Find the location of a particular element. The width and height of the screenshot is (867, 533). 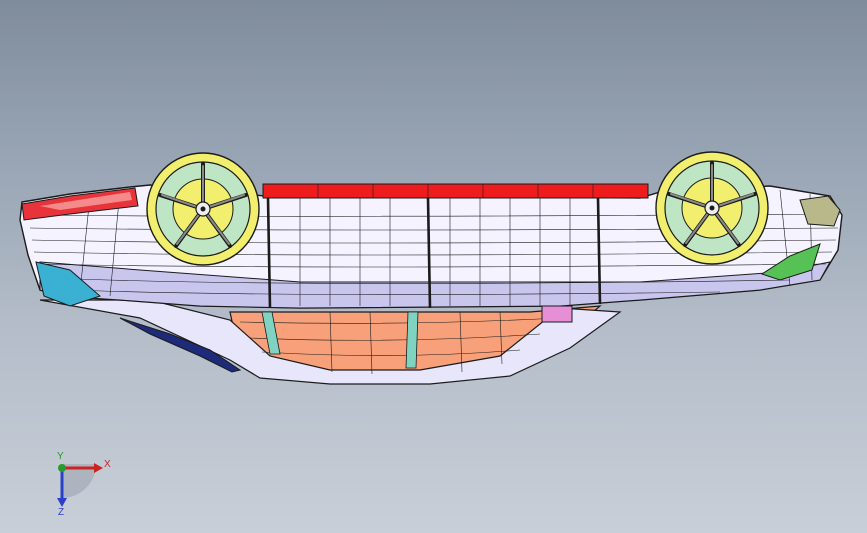

teal-strip-right is located at coordinates (412, 340).